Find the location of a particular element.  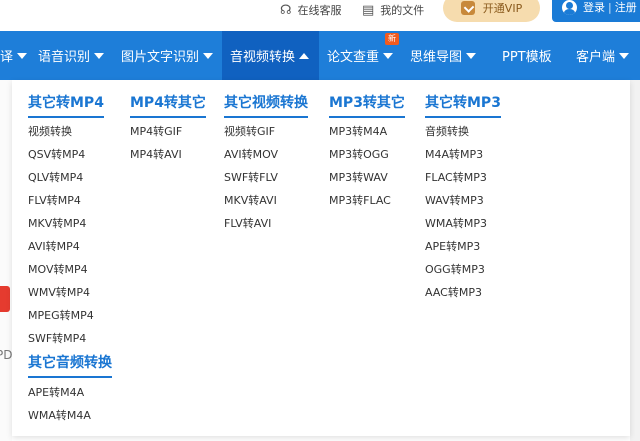

menu-link: WMV转MP4 is located at coordinates (59, 293).